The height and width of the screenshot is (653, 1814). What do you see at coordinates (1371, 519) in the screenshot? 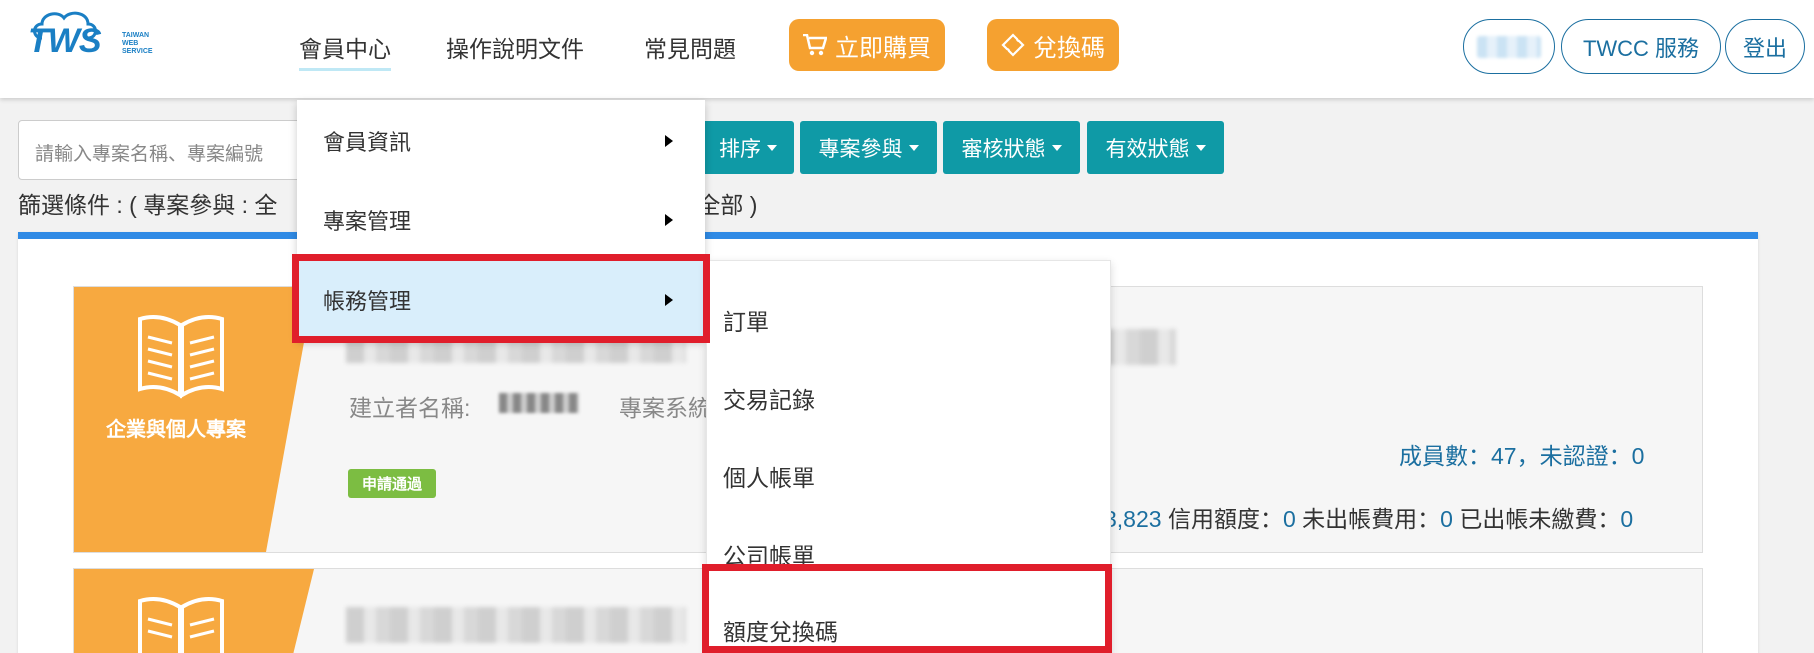
I see `unbilled-label: 未出帳費用：` at bounding box center [1371, 519].